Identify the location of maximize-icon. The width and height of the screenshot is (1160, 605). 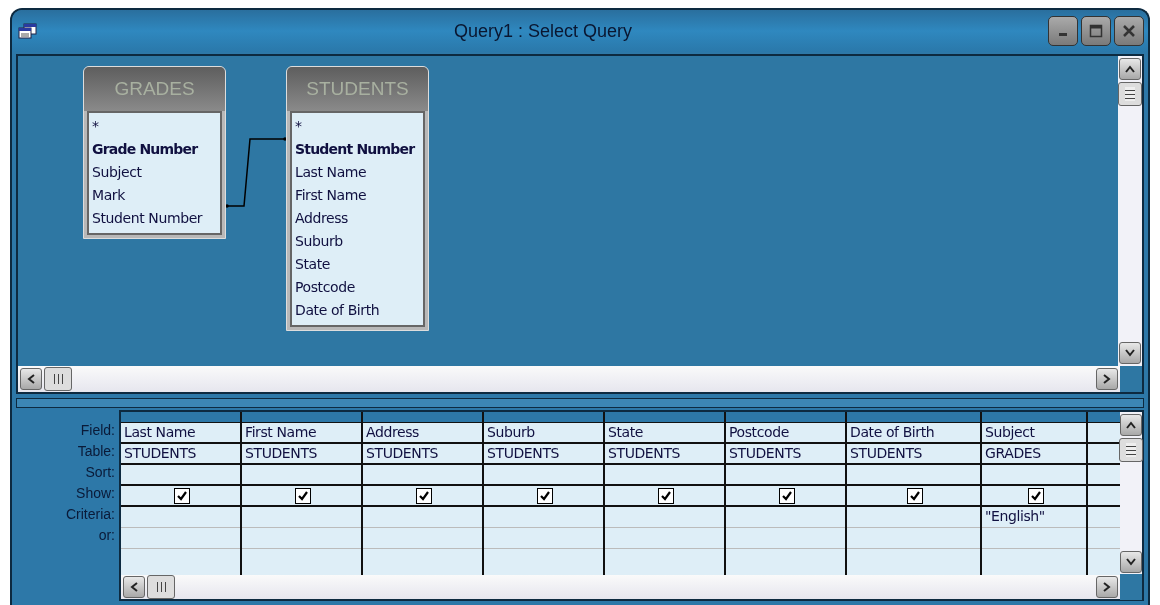
(1096, 31).